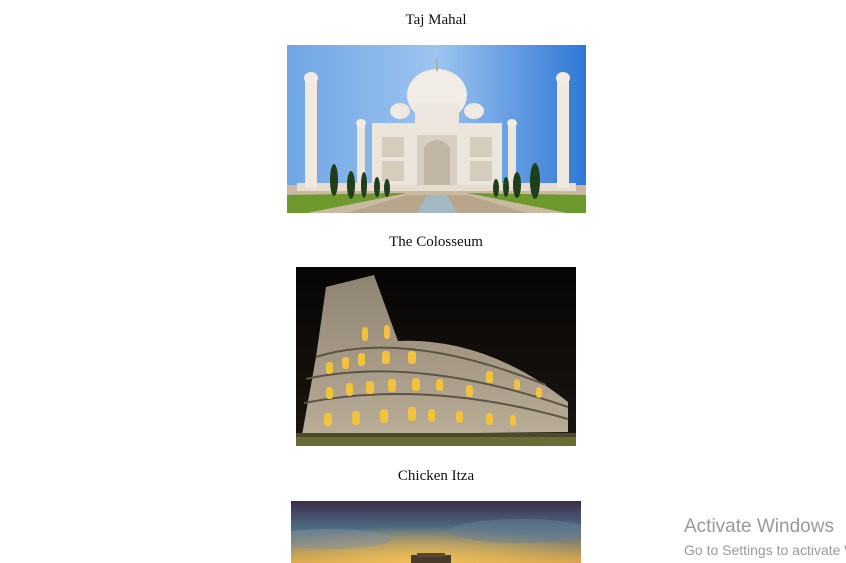 The height and width of the screenshot is (563, 846). Describe the element at coordinates (436, 476) in the screenshot. I see `caption-chichen-itza: Chicken Itza` at that location.